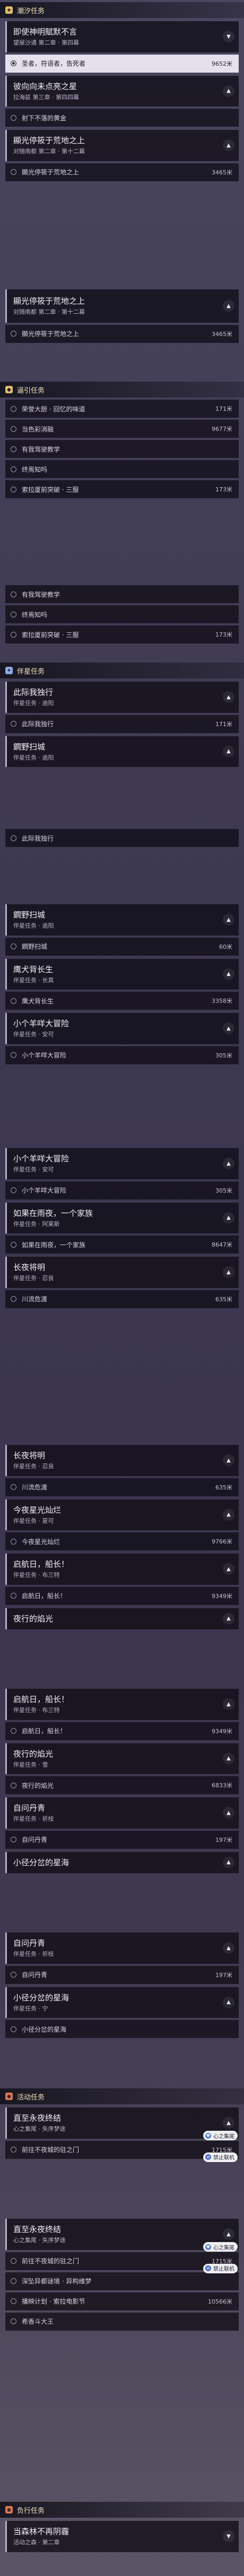 The width and height of the screenshot is (244, 2576). Describe the element at coordinates (222, 1542) in the screenshot. I see `step-distance: 9766米` at that location.